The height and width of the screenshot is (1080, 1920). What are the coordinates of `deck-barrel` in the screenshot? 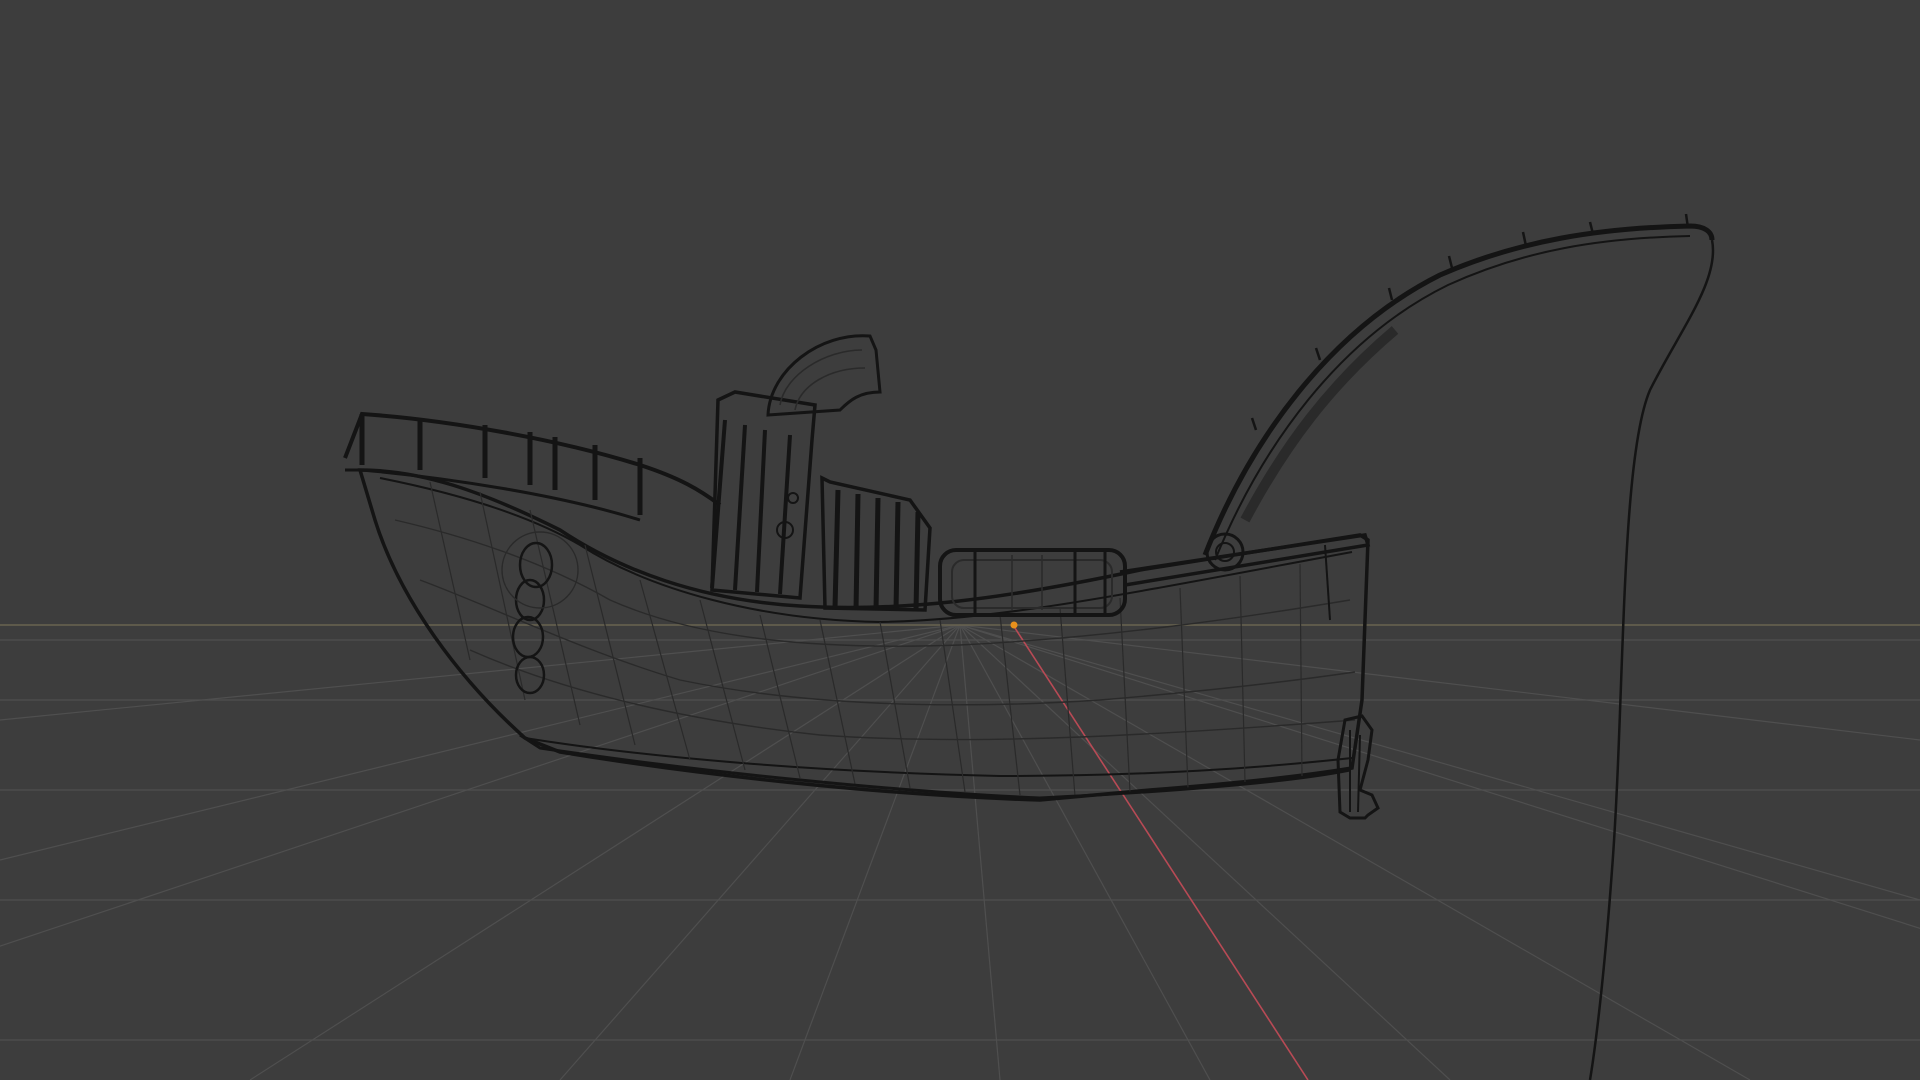 It's located at (1032, 582).